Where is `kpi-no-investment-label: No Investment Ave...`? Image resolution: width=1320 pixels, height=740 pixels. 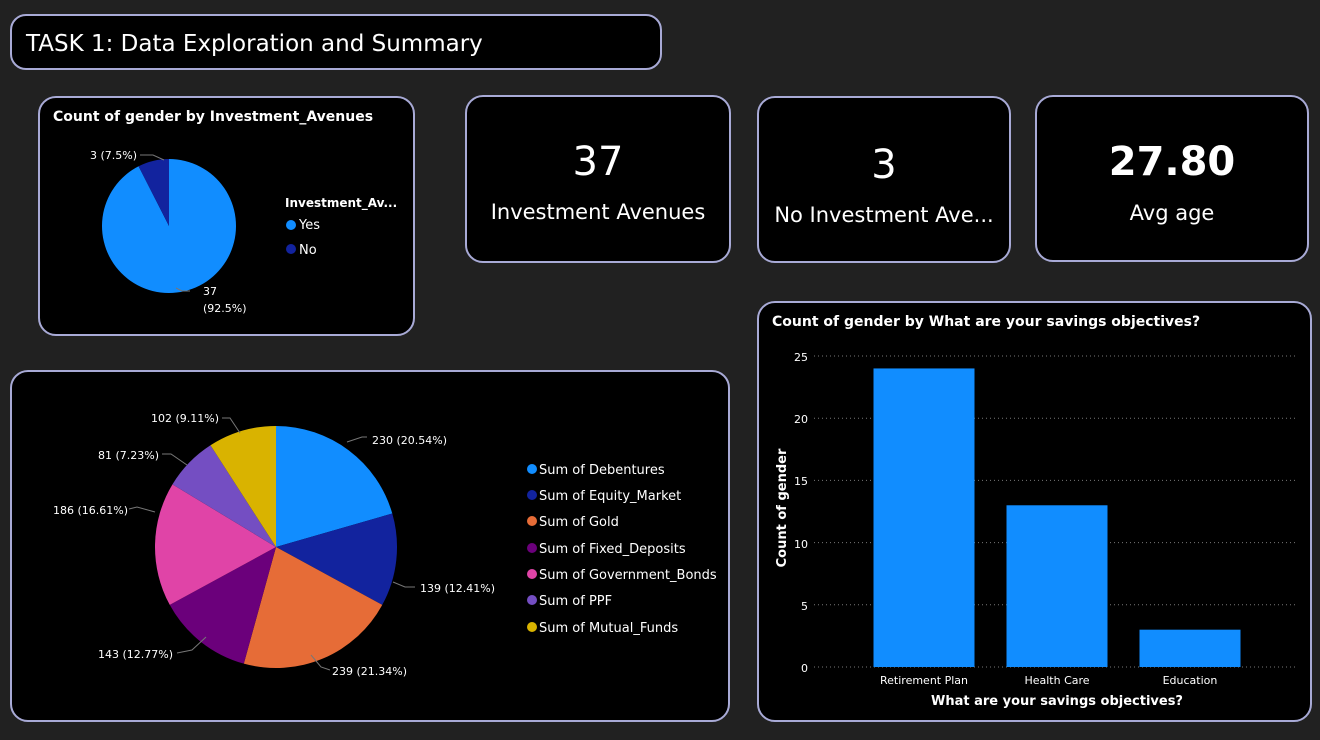 kpi-no-investment-label: No Investment Ave... is located at coordinates (884, 215).